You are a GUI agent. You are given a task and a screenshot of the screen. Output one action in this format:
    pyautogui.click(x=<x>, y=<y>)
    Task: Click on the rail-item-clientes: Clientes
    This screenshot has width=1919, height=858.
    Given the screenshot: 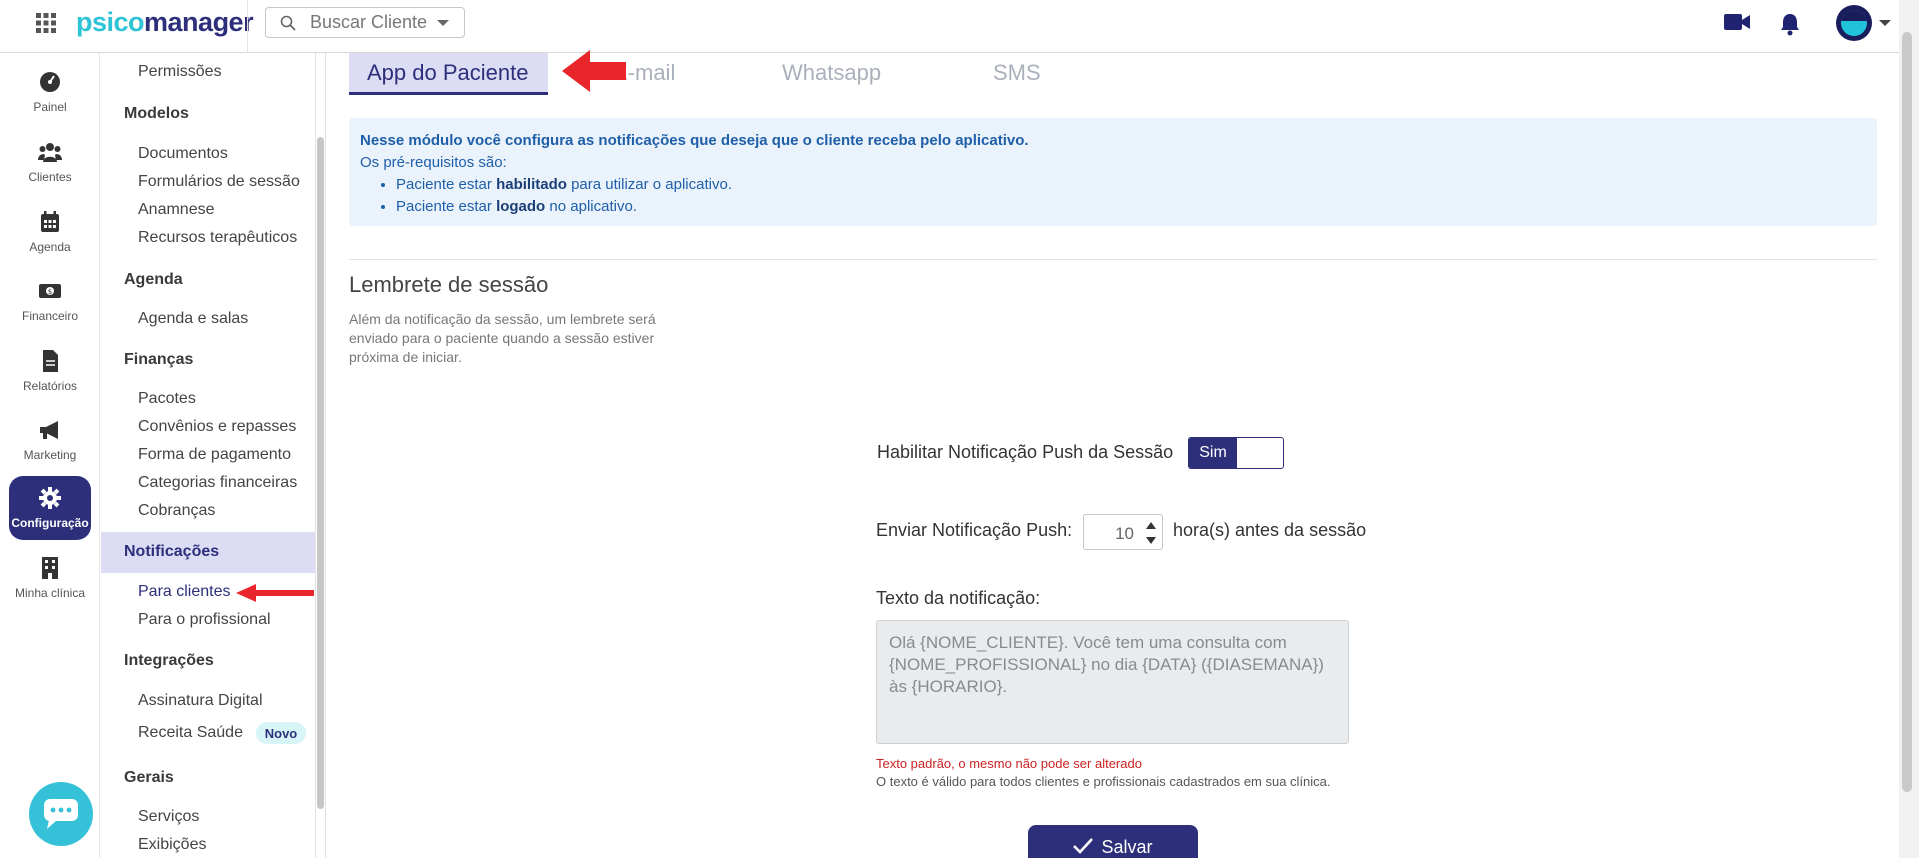 What is the action you would take?
    pyautogui.click(x=50, y=162)
    